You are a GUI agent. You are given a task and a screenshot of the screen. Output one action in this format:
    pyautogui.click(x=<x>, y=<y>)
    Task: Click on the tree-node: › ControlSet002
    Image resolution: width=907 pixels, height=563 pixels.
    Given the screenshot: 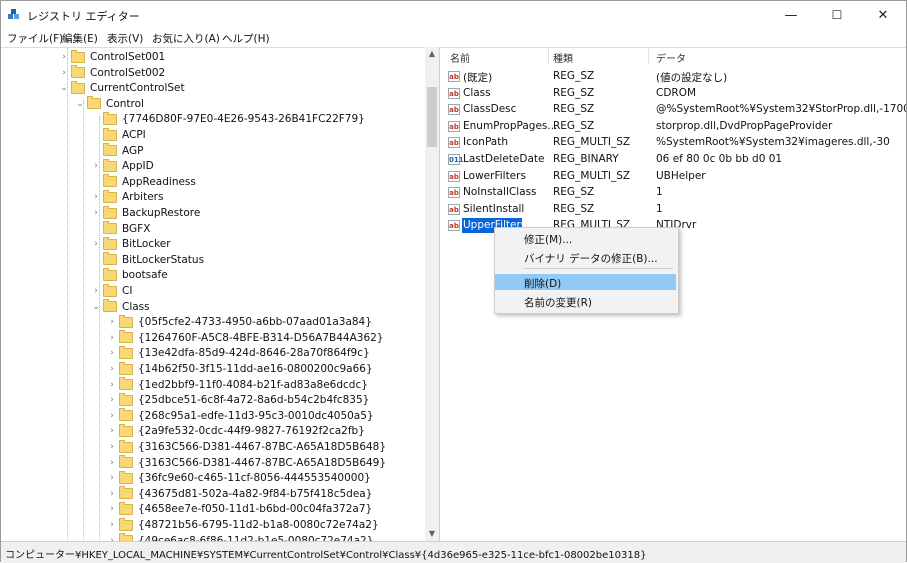 What is the action you would take?
    pyautogui.click(x=112, y=73)
    